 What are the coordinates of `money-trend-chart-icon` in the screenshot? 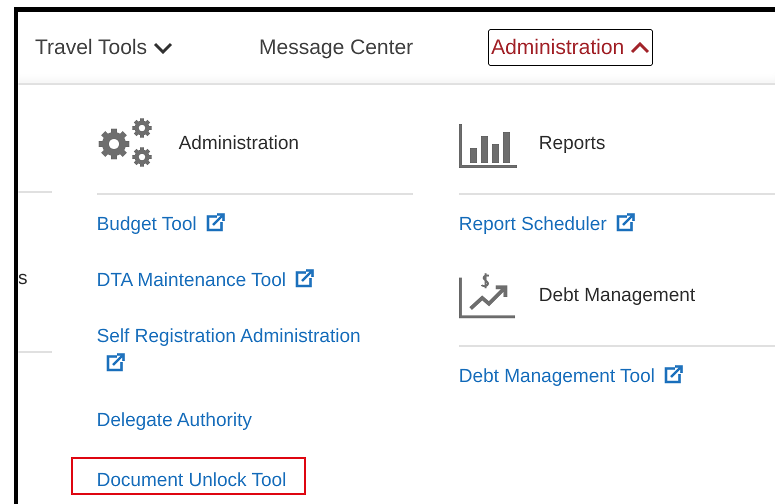 It's located at (487, 296).